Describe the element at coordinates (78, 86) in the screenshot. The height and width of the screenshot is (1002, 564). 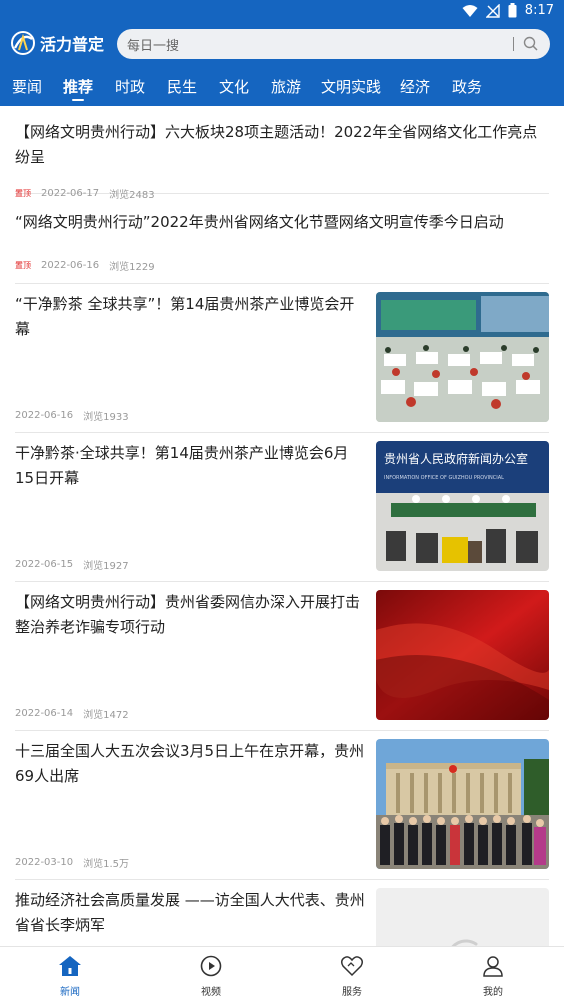
I see `tab-tuijian: 推荐` at that location.